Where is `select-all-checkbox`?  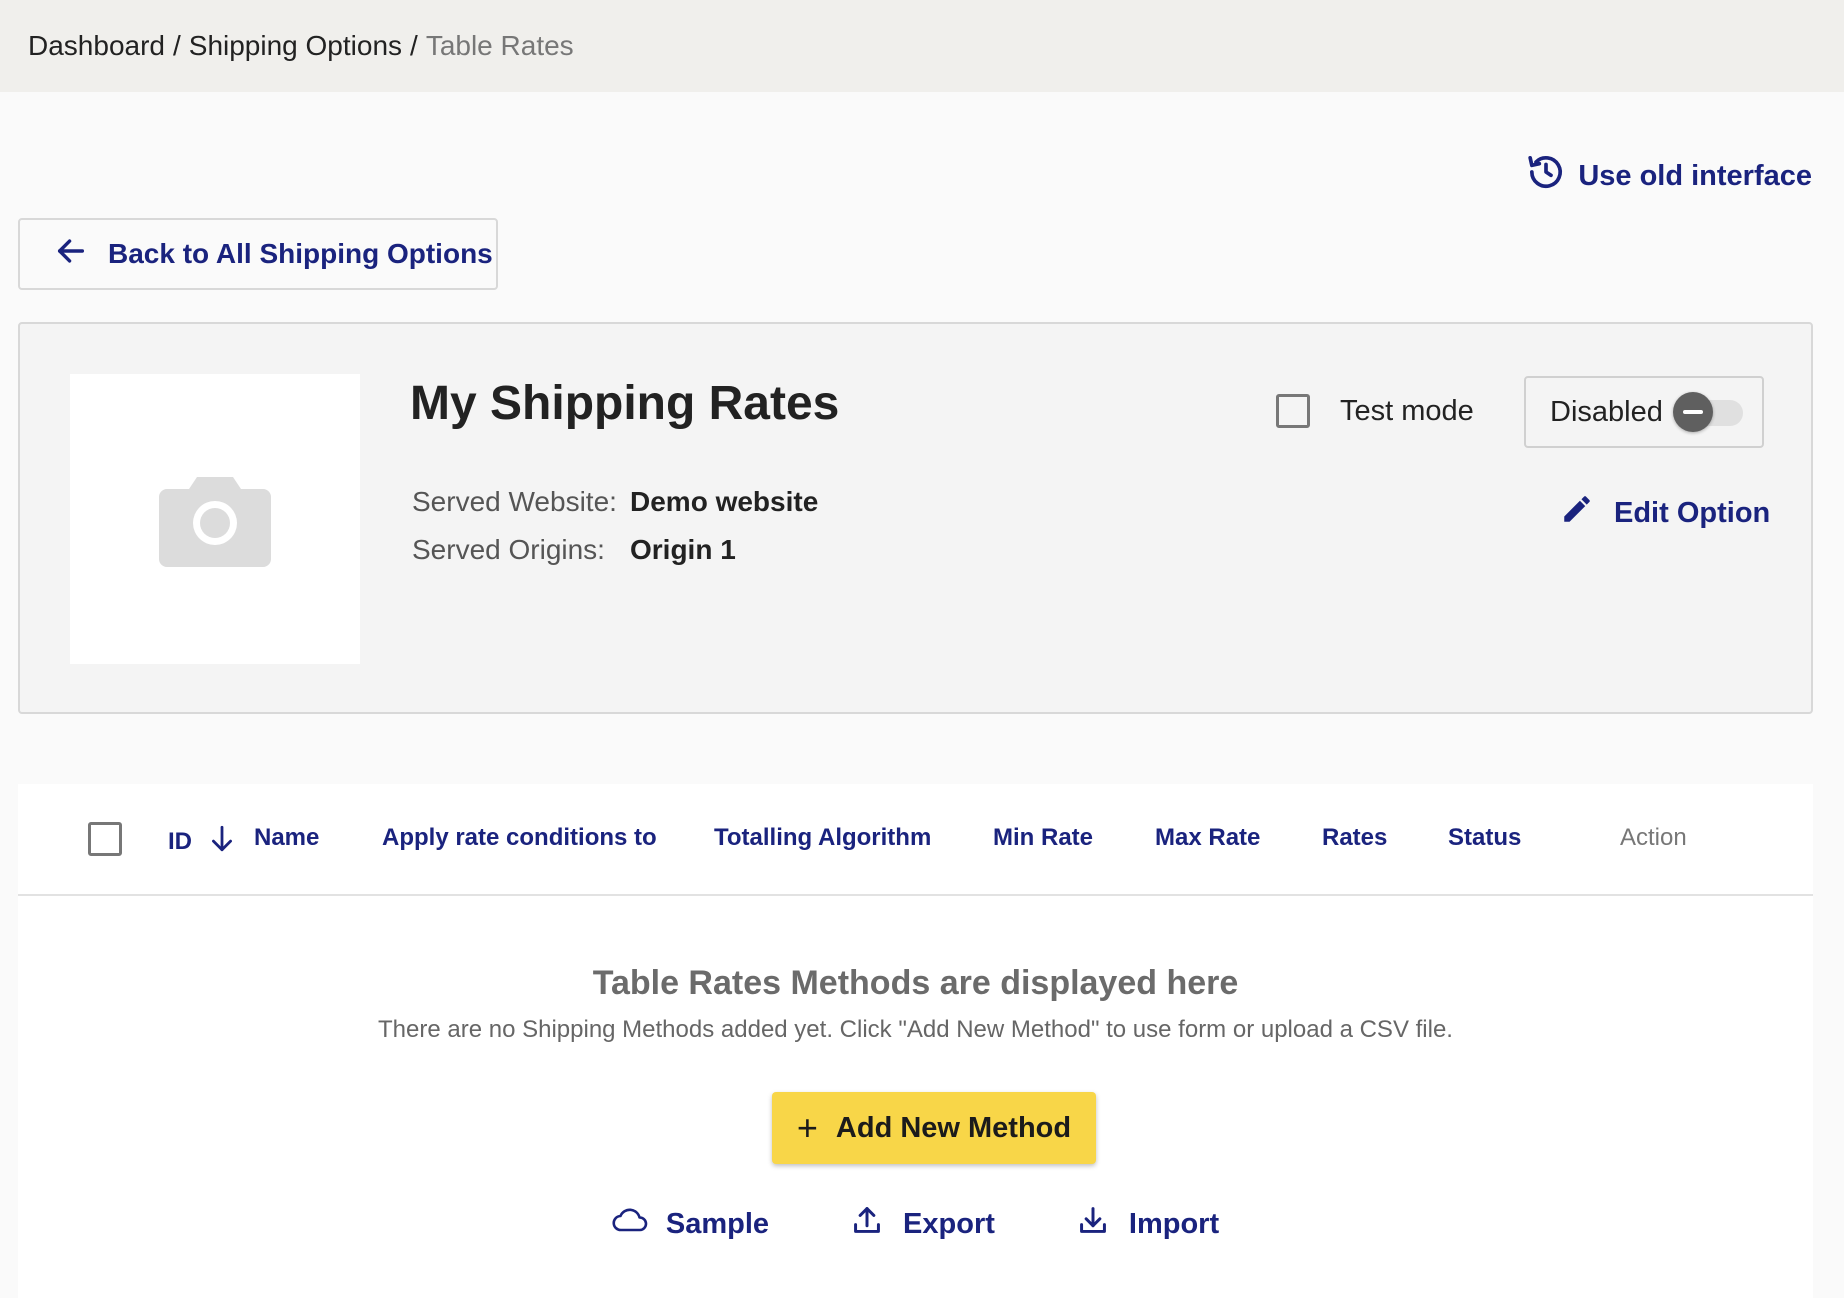
select-all-checkbox is located at coordinates (105, 839).